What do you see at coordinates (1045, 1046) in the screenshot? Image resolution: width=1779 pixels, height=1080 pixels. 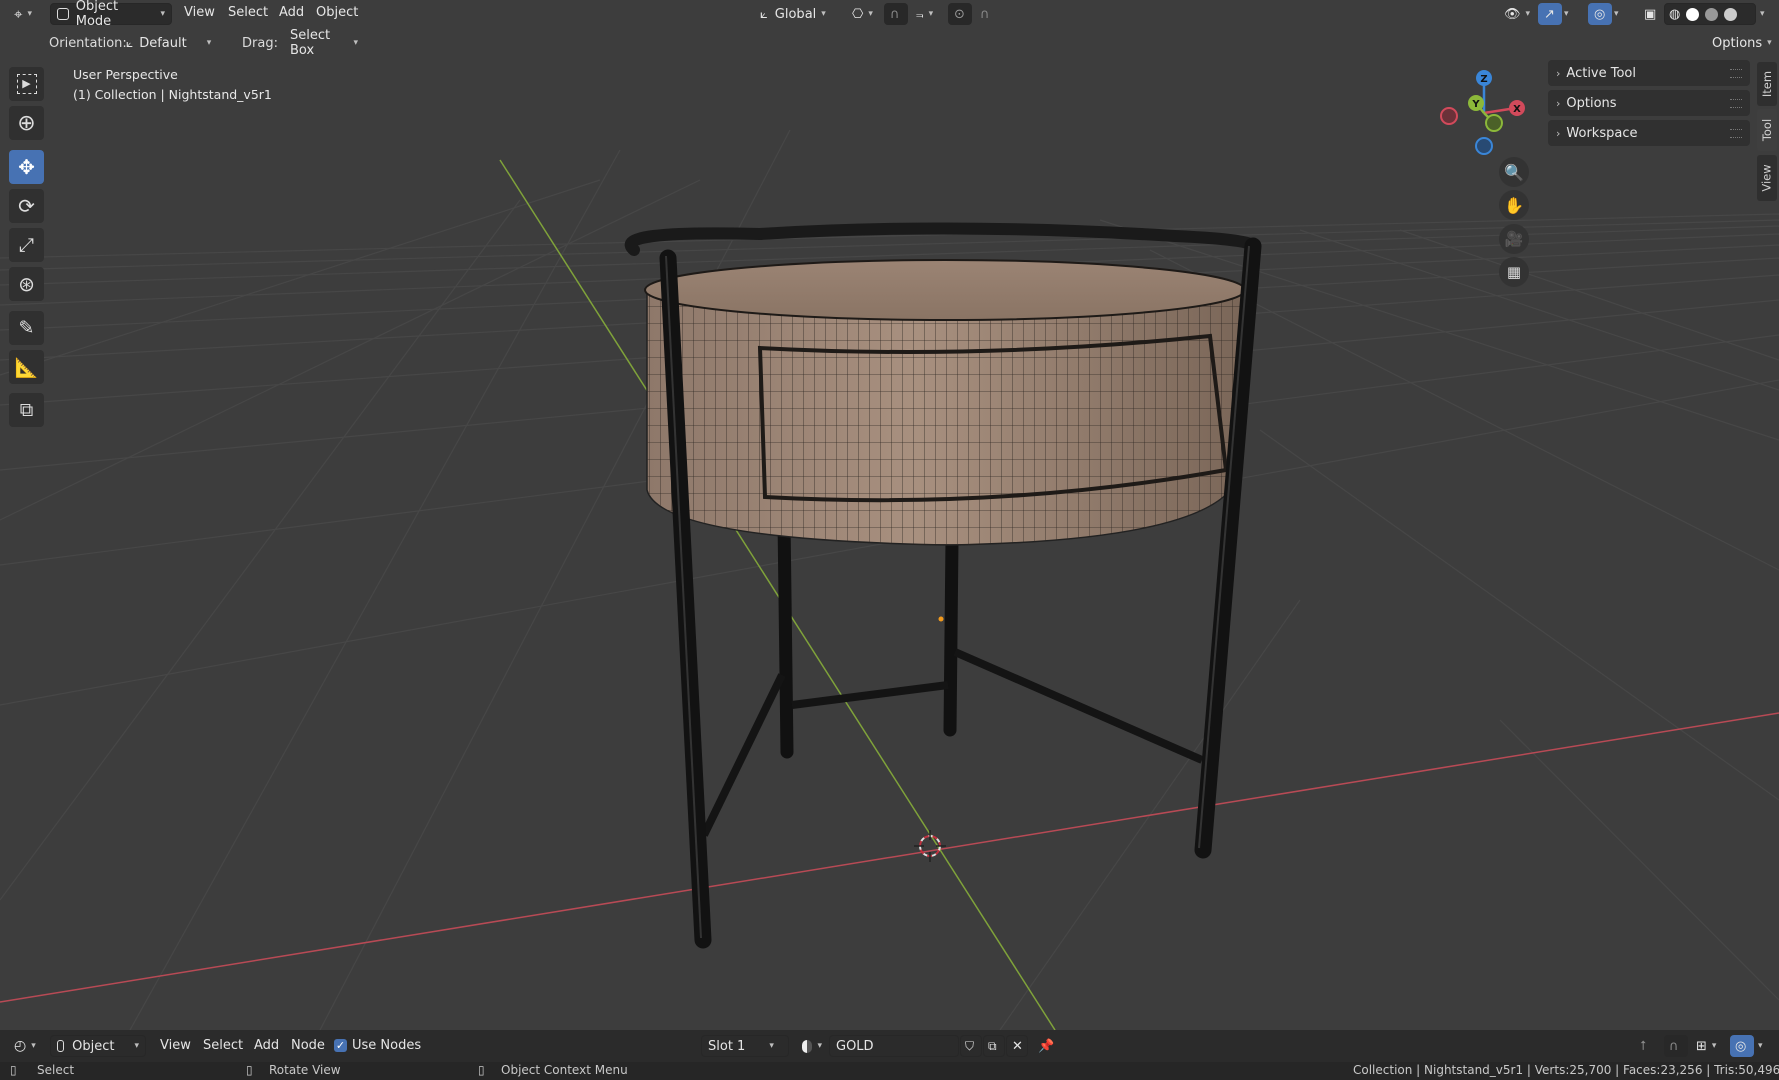 I see `pin-button: 📌` at bounding box center [1045, 1046].